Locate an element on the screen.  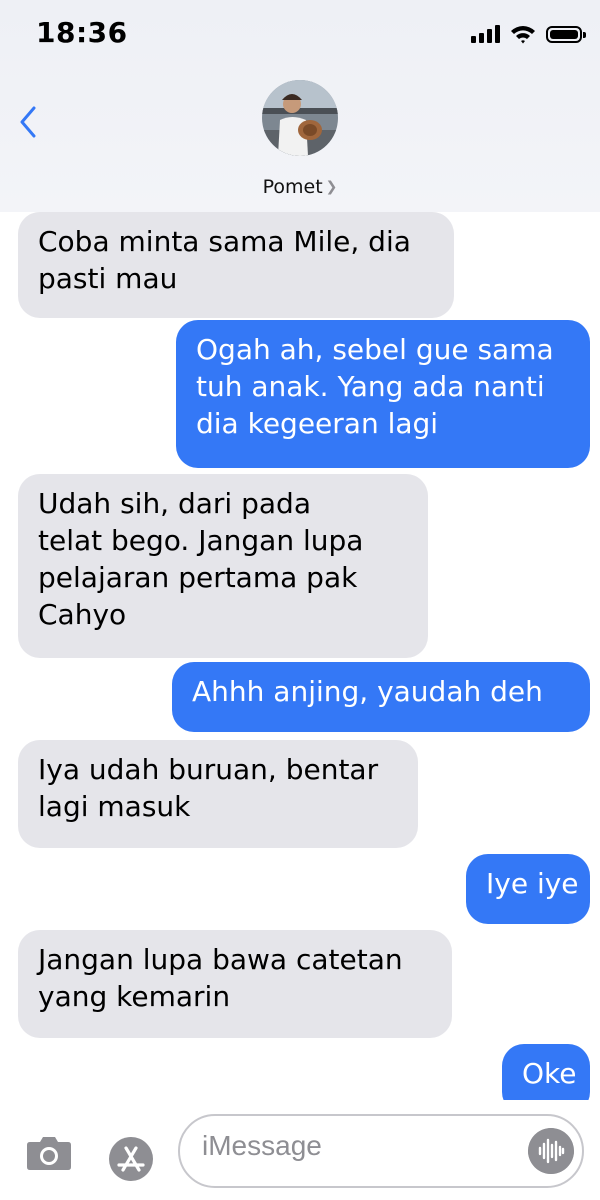
camera-icon is located at coordinates (49, 1153).